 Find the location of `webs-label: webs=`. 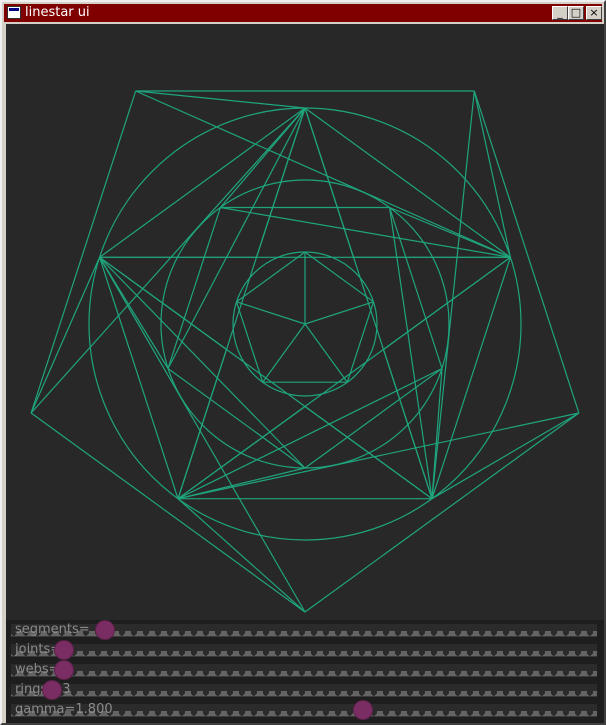

webs-label: webs= is located at coordinates (37, 669).